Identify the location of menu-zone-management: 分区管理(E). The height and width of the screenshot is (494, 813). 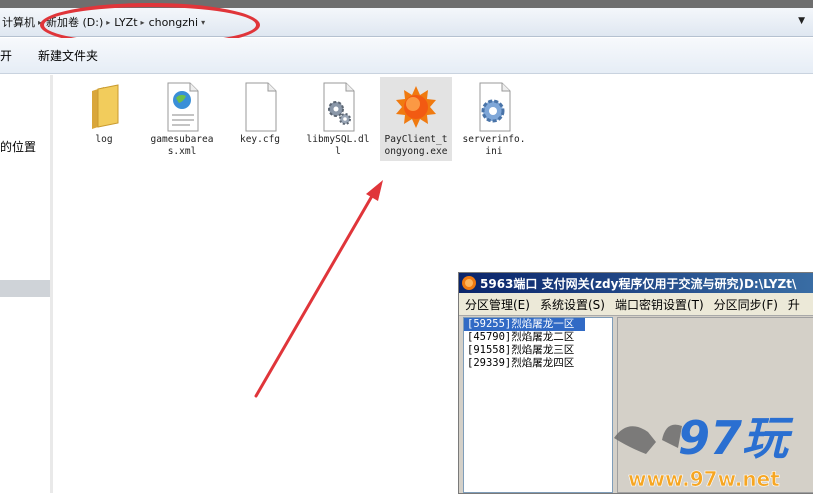
(497, 304).